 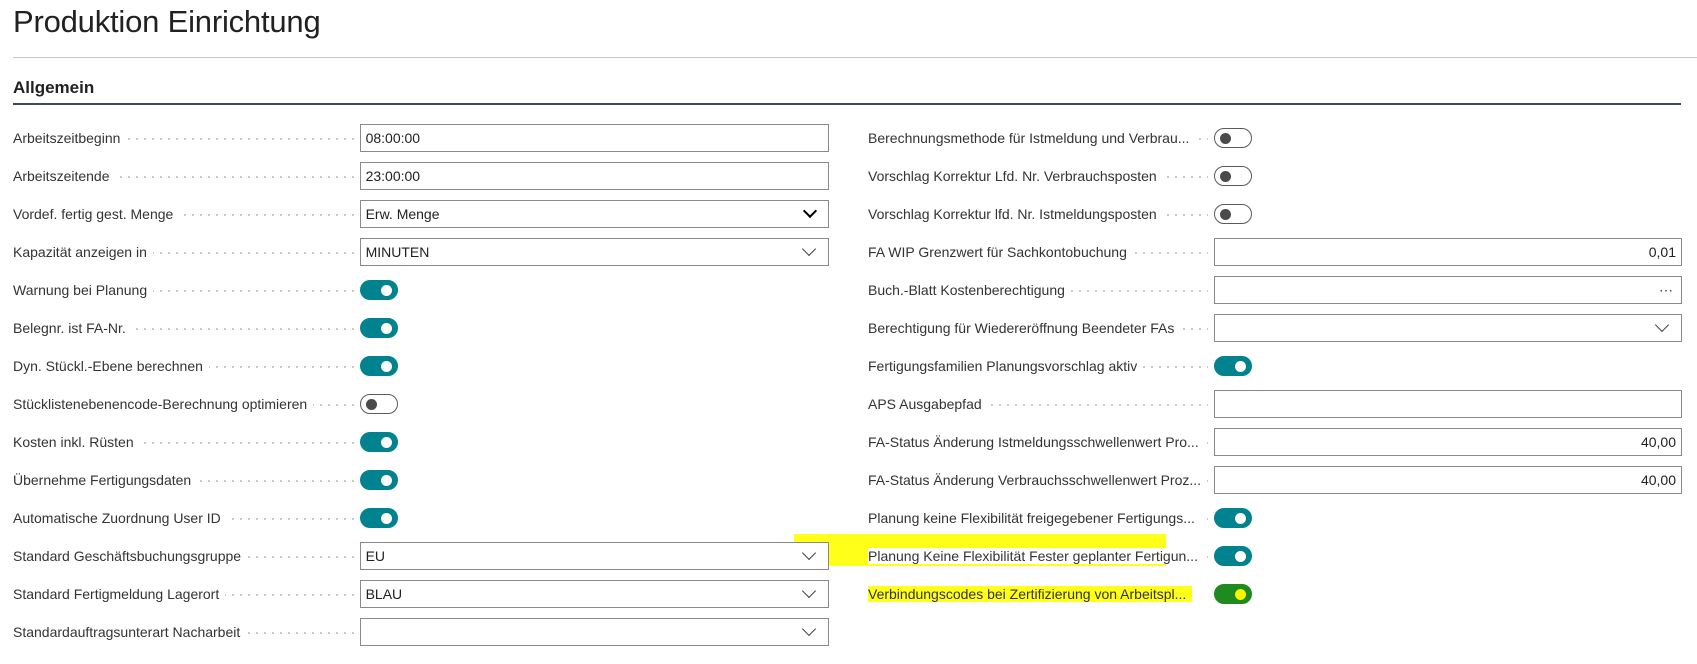 I want to click on toggle-verbindungscodes-bei-zertifizierung-von-, so click(x=1233, y=594).